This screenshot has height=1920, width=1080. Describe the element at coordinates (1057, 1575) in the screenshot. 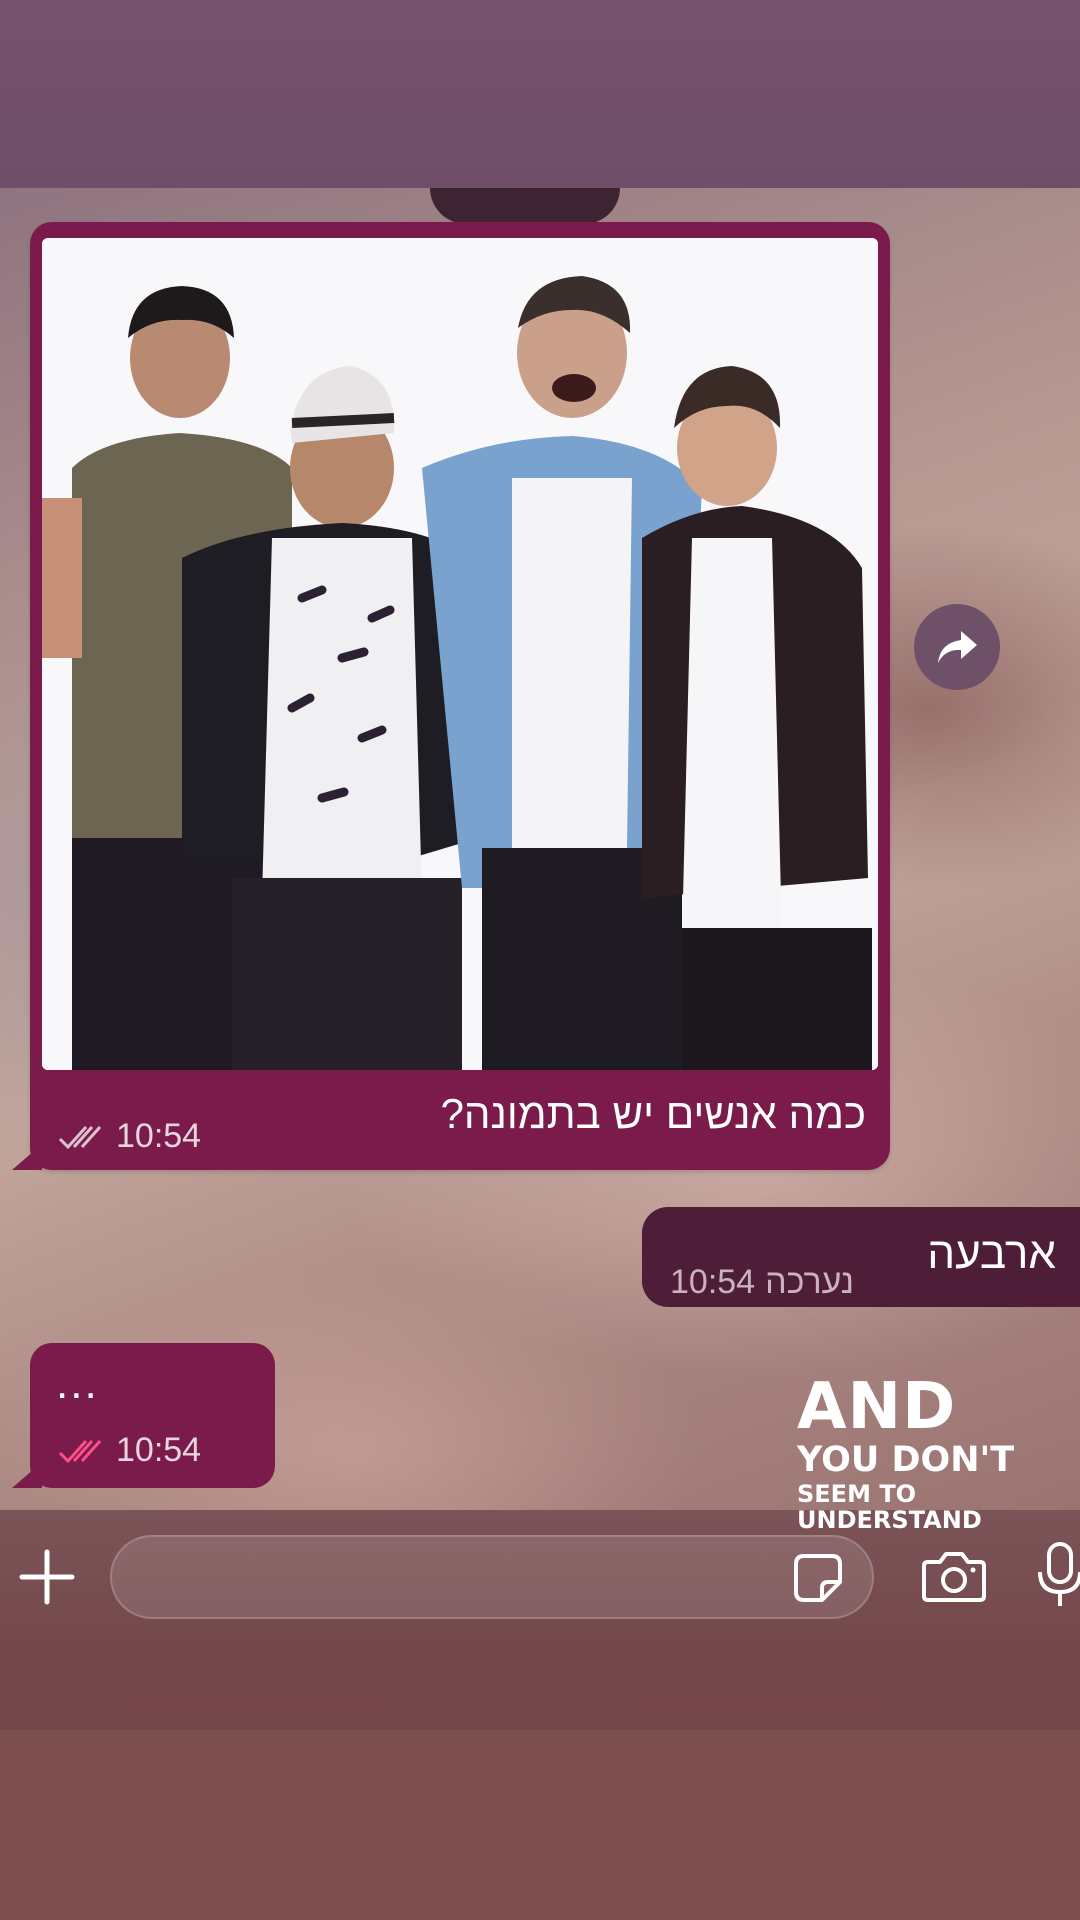

I see `microphone-icon` at that location.